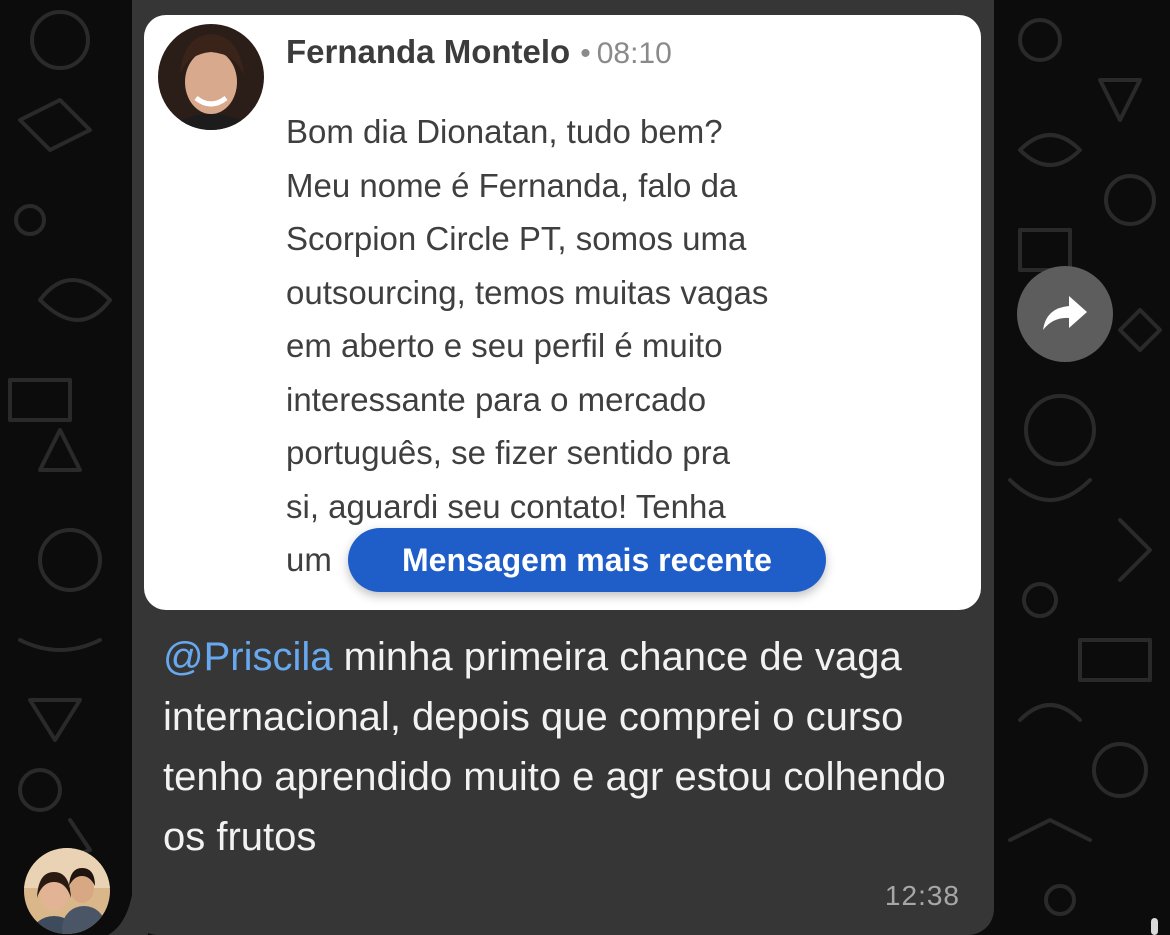 Image resolution: width=1170 pixels, height=935 pixels. Describe the element at coordinates (504, 345) in the screenshot. I see `quoted-line: em aberto e seu perfil é muito` at that location.